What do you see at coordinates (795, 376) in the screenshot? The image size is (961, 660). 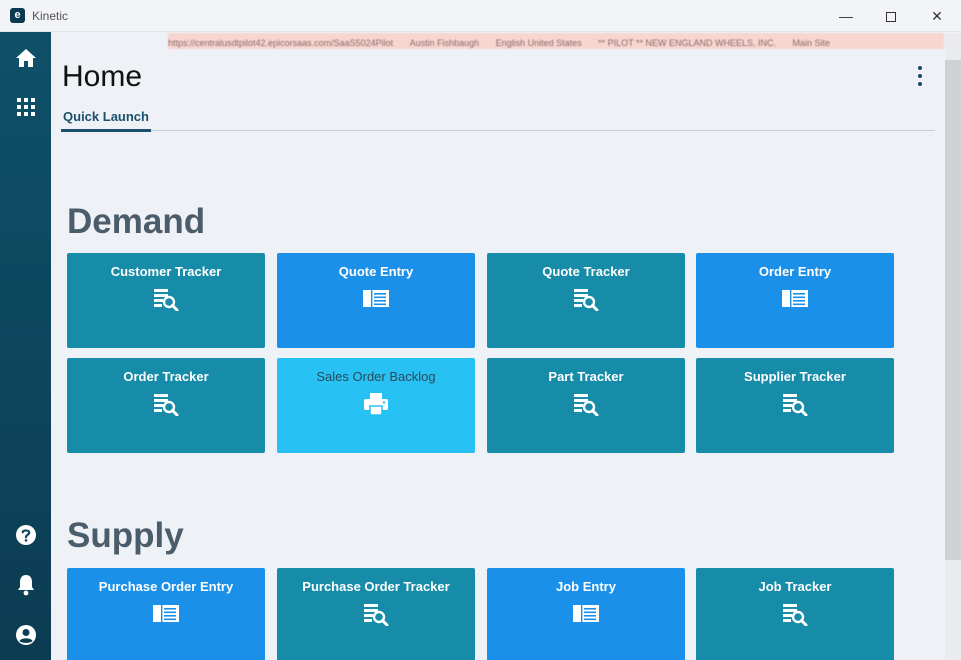 I see `tile-label: Supplier Tracker` at bounding box center [795, 376].